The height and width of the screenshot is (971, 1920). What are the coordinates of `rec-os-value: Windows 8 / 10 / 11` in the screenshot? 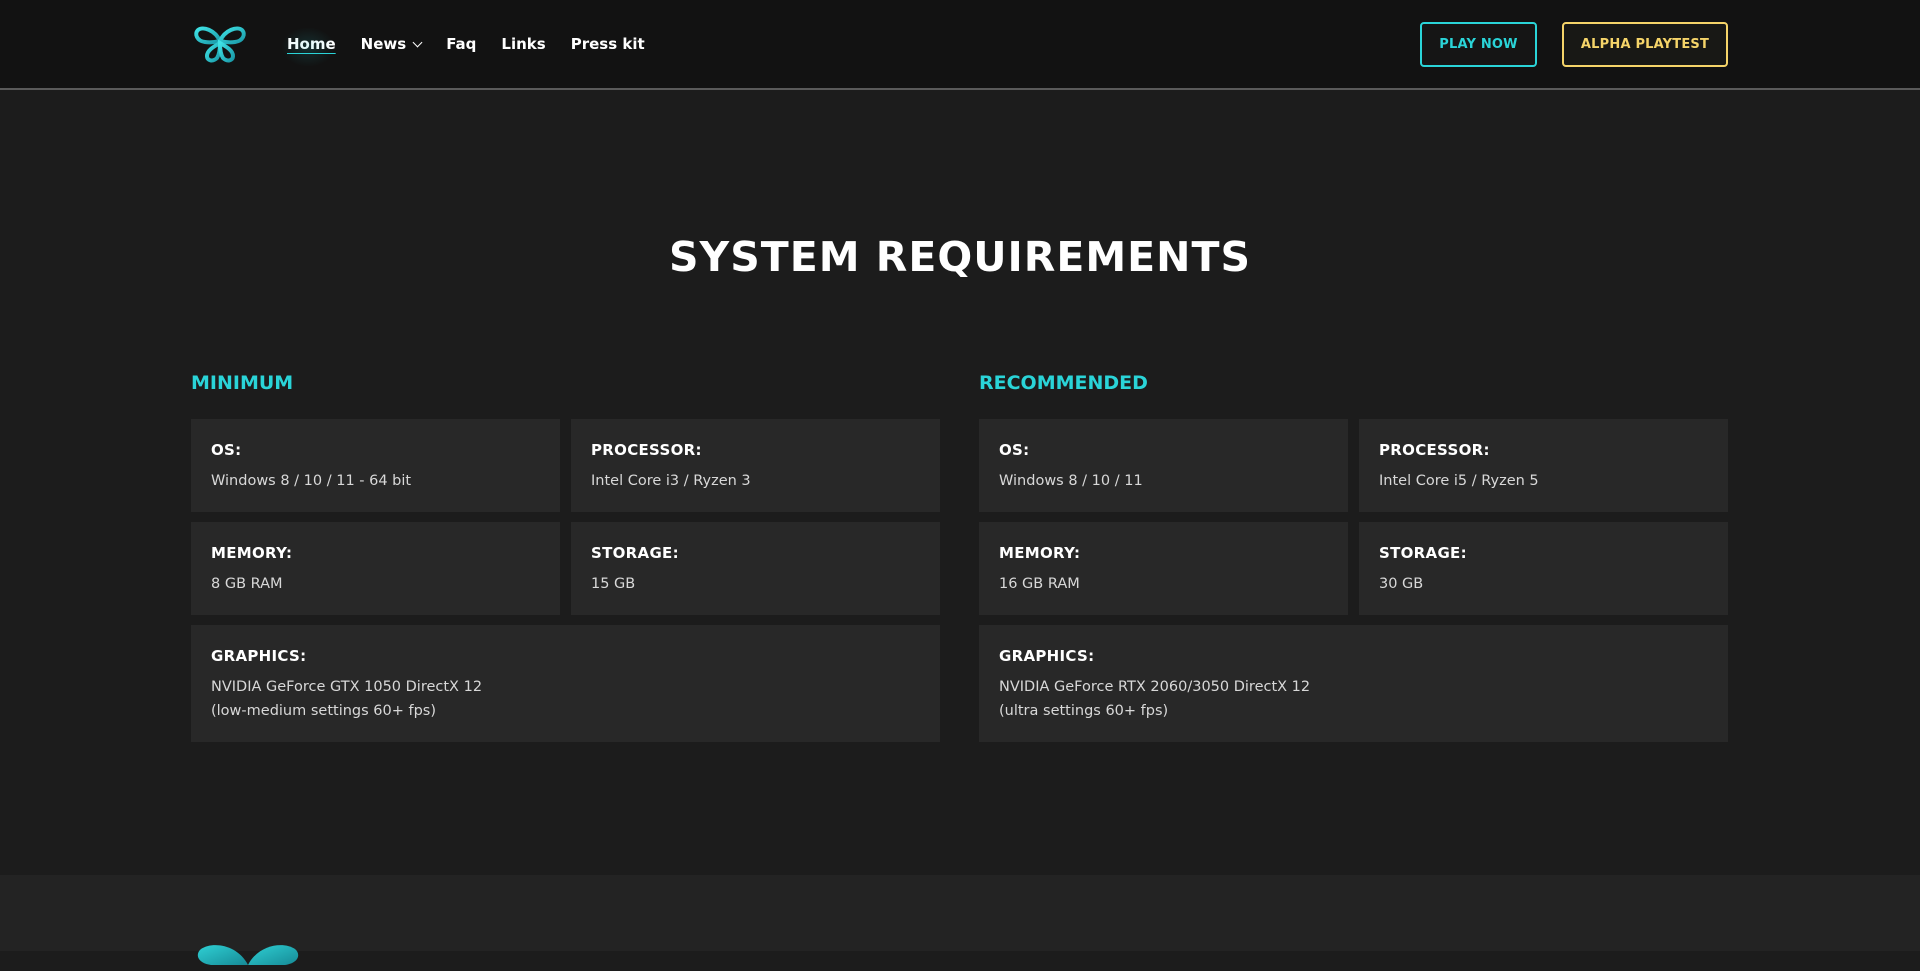 It's located at (1071, 481).